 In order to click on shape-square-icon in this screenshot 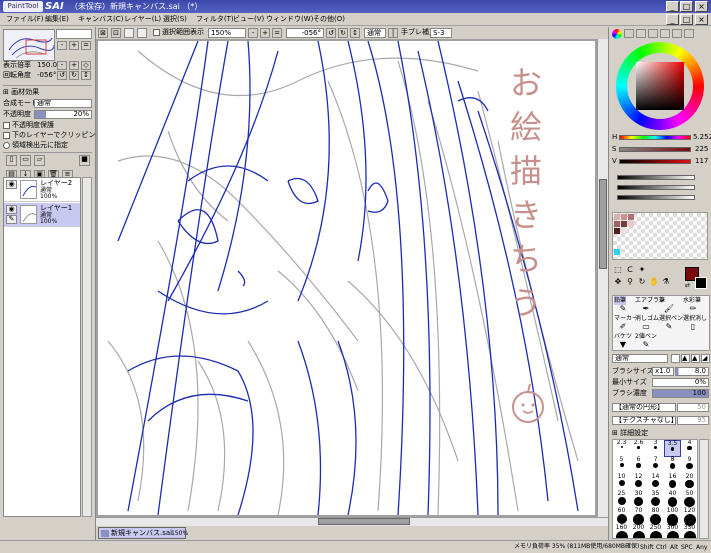, I will do `click(675, 358)`.